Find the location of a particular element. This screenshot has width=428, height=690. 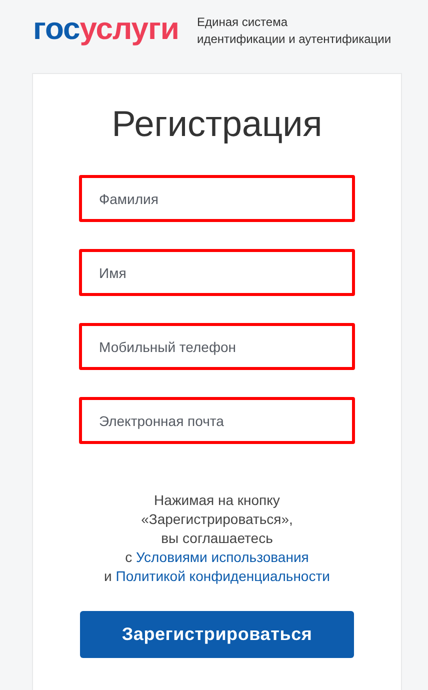

tagline: Единая система идентификации и аутентификации is located at coordinates (294, 31).